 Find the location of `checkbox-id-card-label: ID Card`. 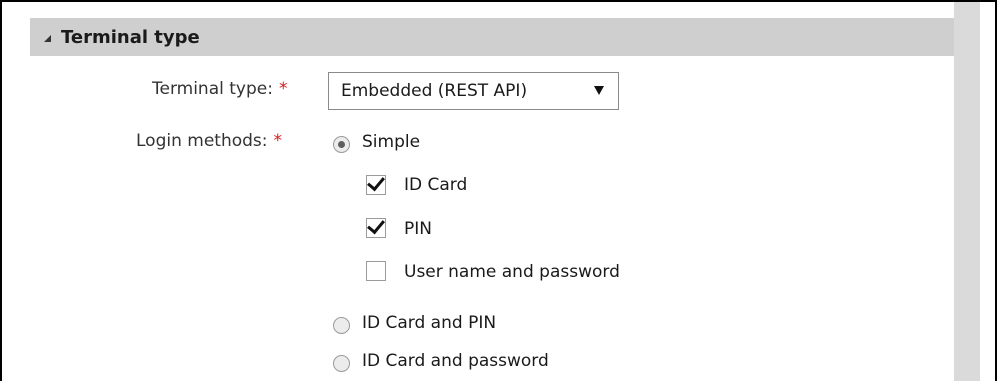

checkbox-id-card-label: ID Card is located at coordinates (436, 185).